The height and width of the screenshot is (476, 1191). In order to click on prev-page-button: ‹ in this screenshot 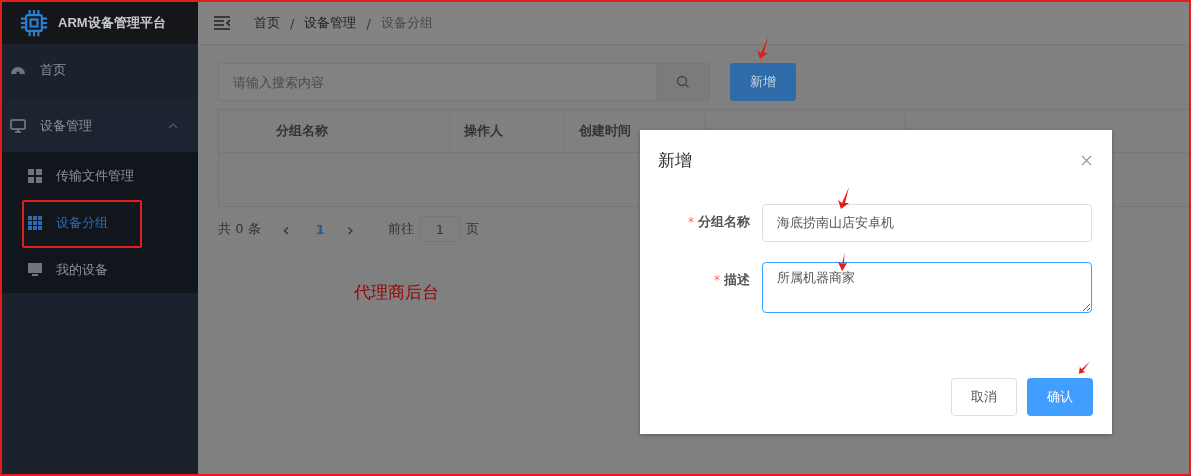, I will do `click(286, 229)`.